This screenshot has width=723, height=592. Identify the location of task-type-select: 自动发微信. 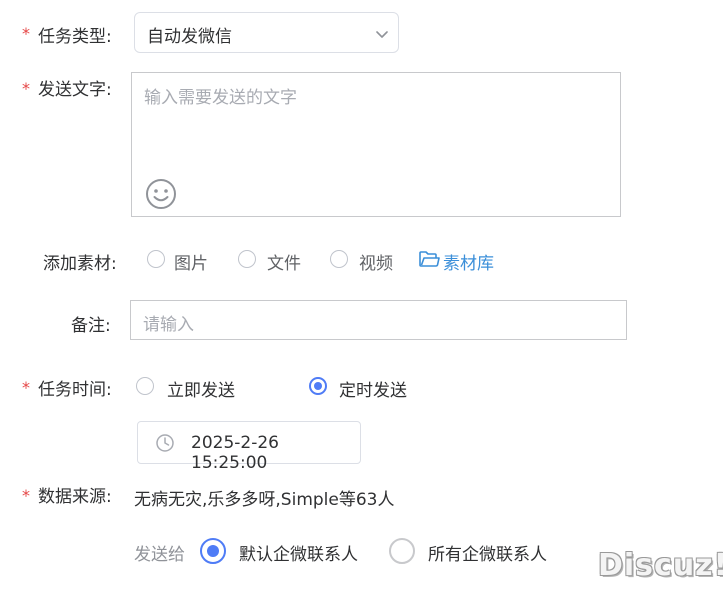
(266, 32).